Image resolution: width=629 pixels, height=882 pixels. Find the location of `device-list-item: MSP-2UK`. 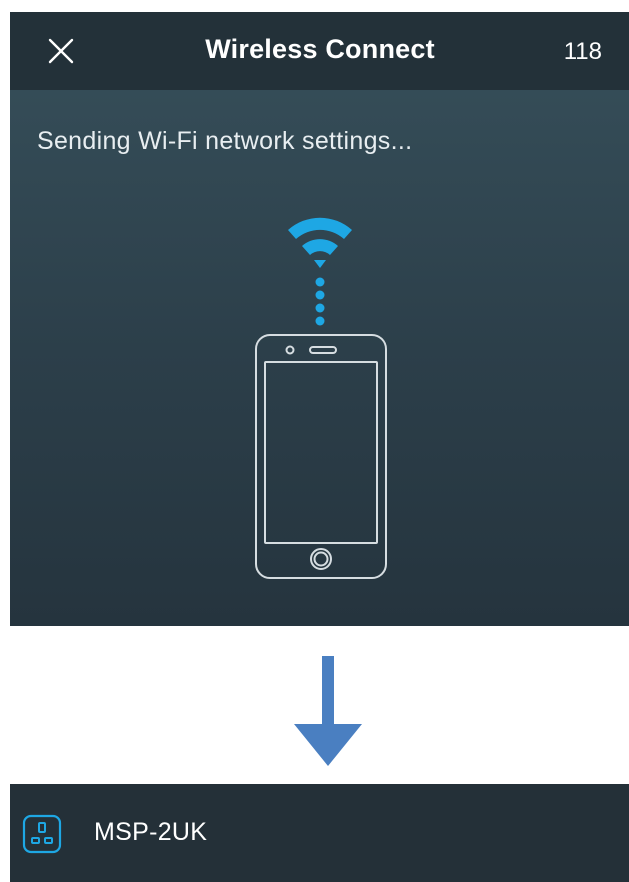

device-list-item: MSP-2UK is located at coordinates (319, 833).